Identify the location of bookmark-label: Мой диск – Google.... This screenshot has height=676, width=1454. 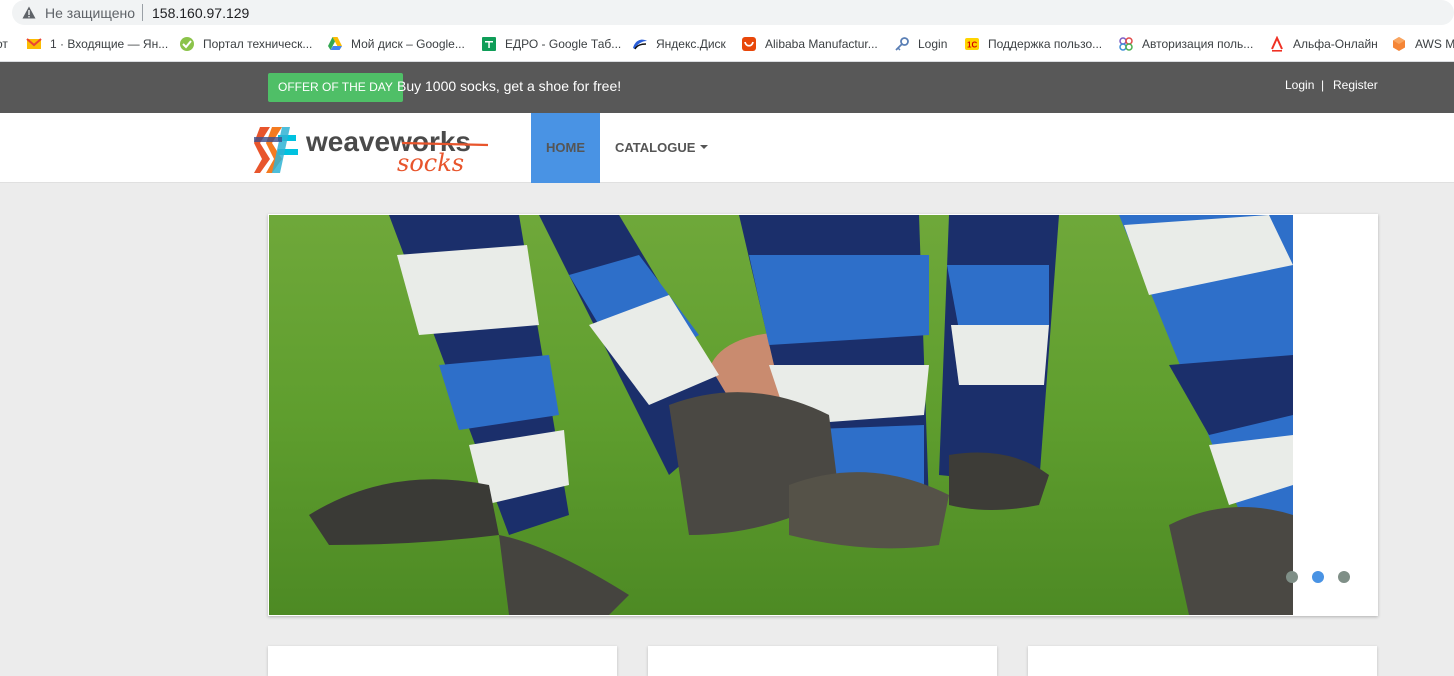
(408, 44).